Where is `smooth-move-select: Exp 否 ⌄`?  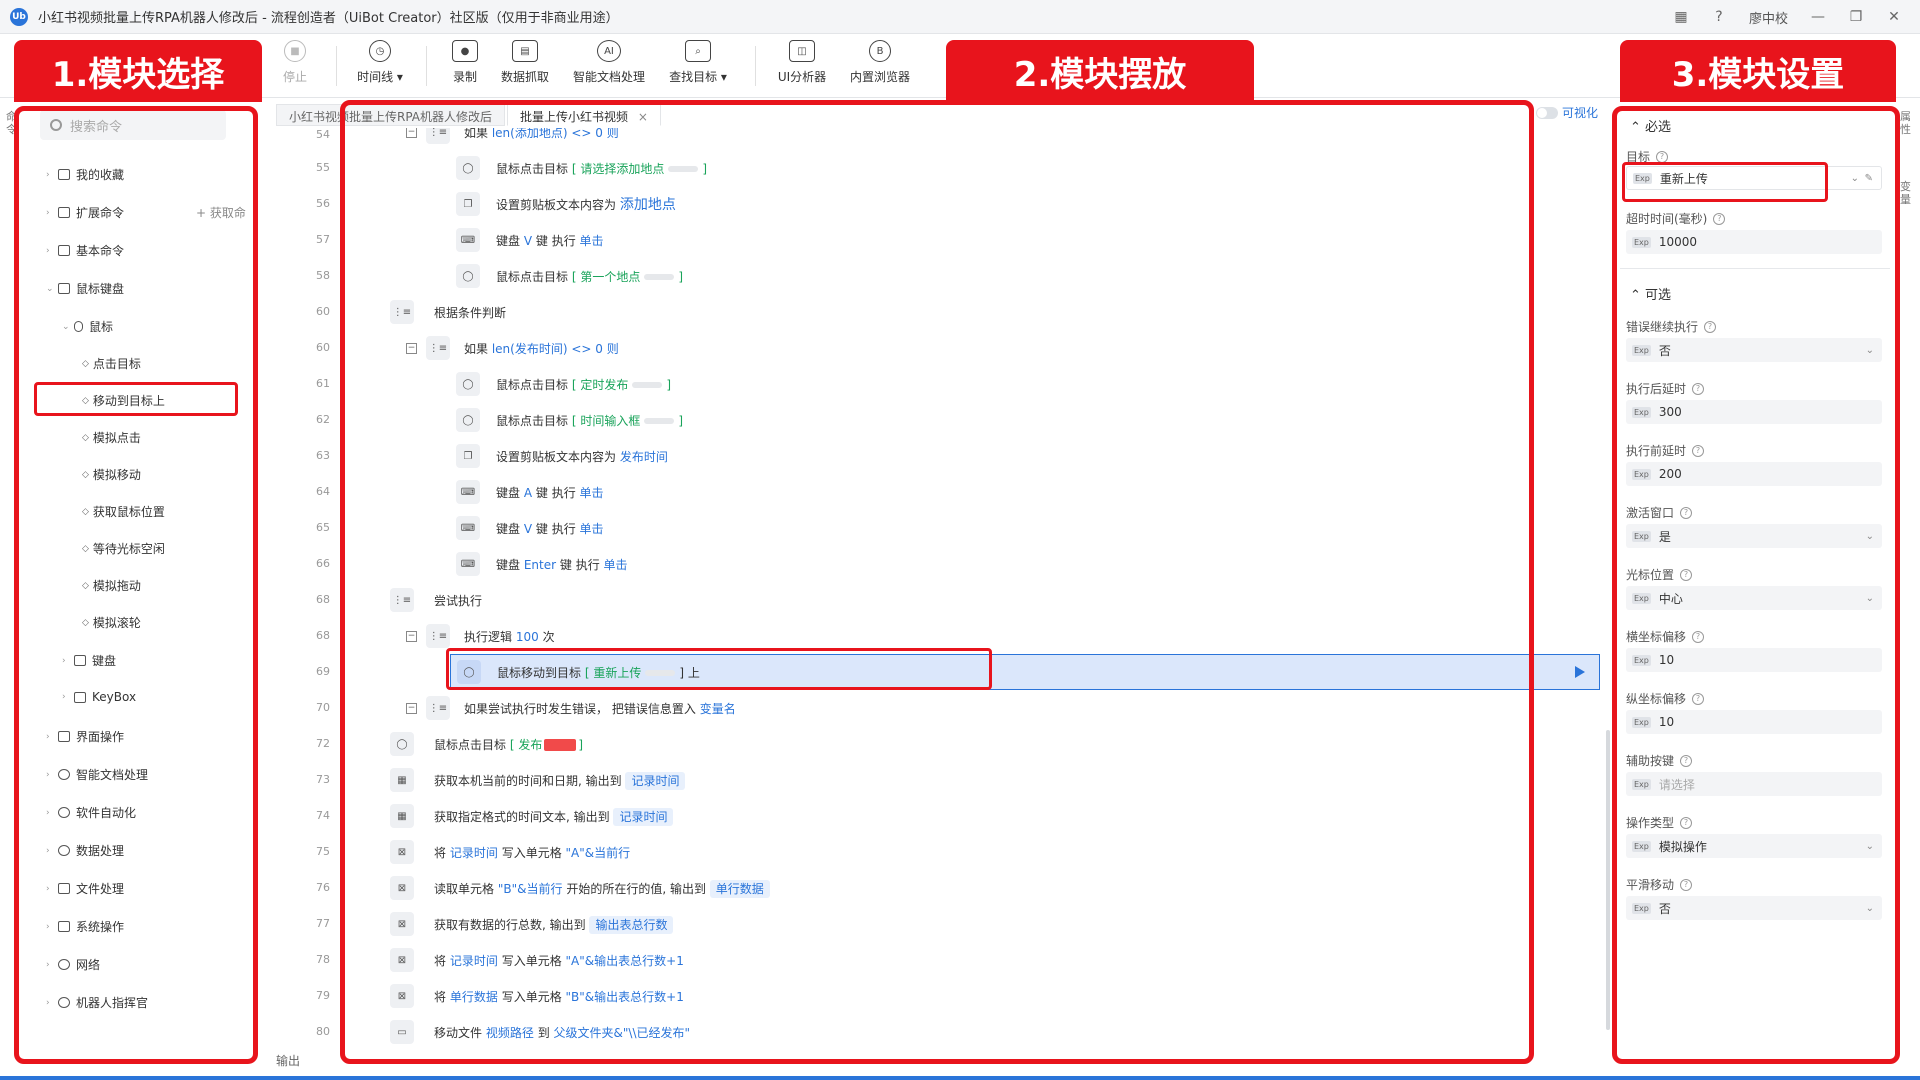
smooth-move-select: Exp 否 ⌄ is located at coordinates (1754, 908).